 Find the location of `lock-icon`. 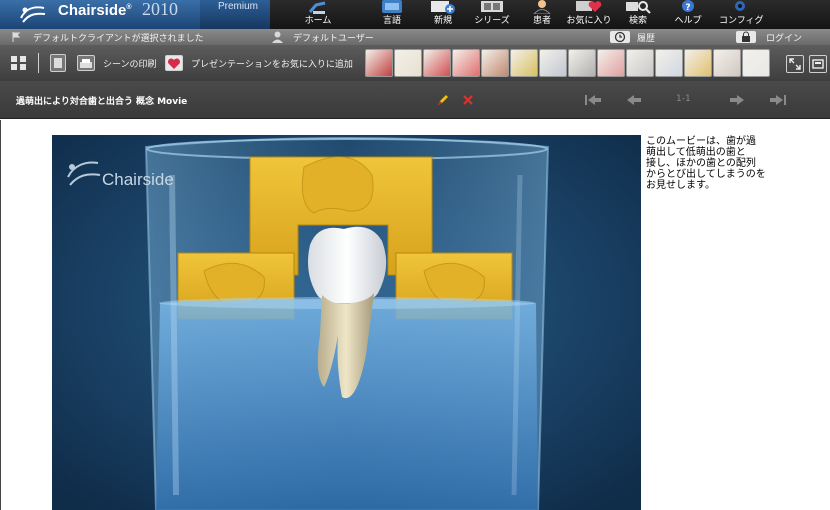

lock-icon is located at coordinates (746, 36).